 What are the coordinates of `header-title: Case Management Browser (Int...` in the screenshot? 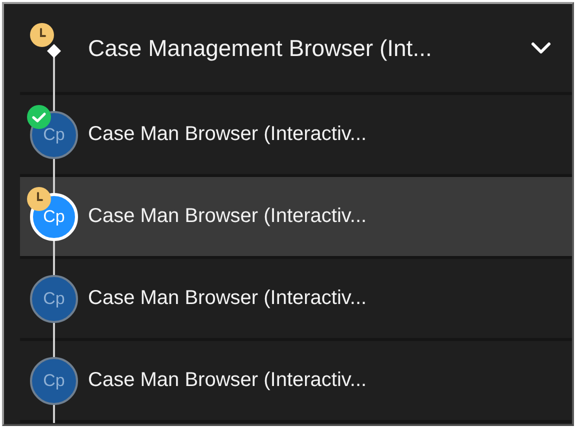 It's located at (260, 48).